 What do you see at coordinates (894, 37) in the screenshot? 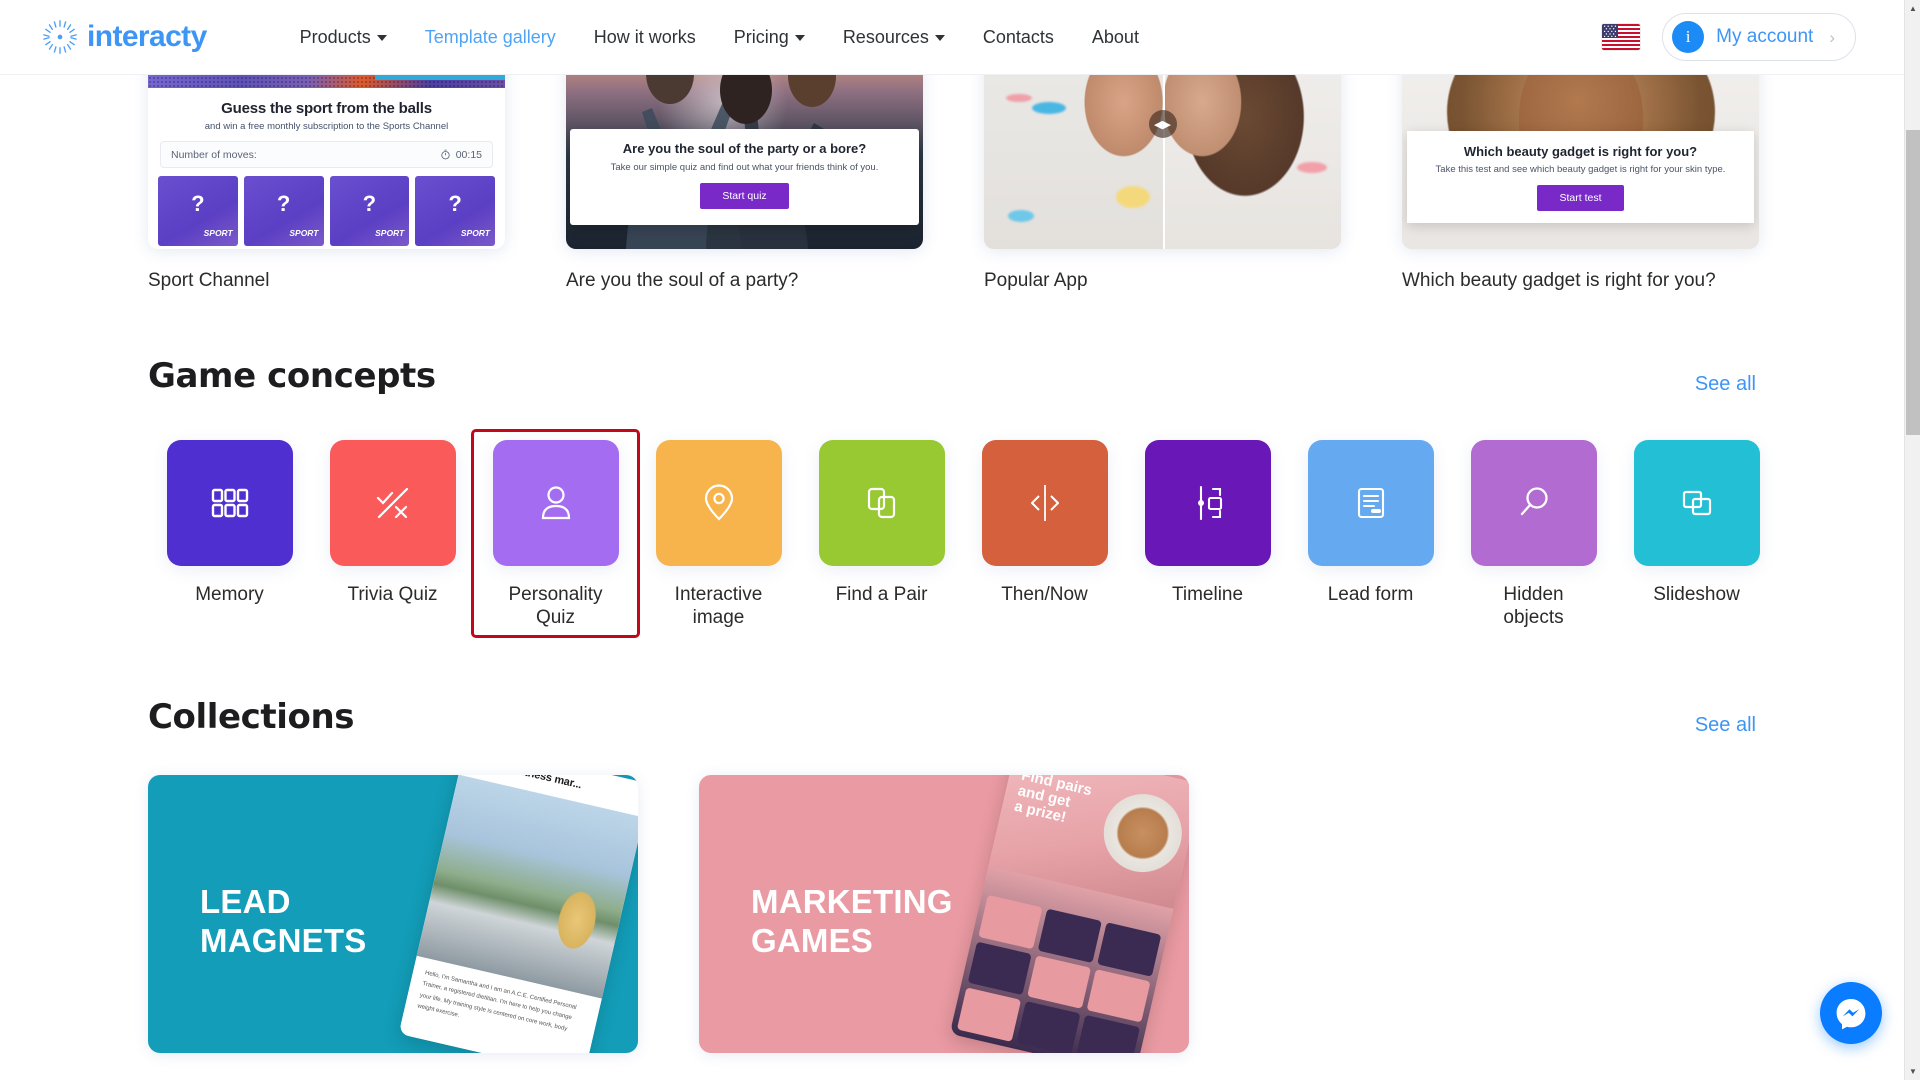
I see `nav-item-resources: Resources` at bounding box center [894, 37].